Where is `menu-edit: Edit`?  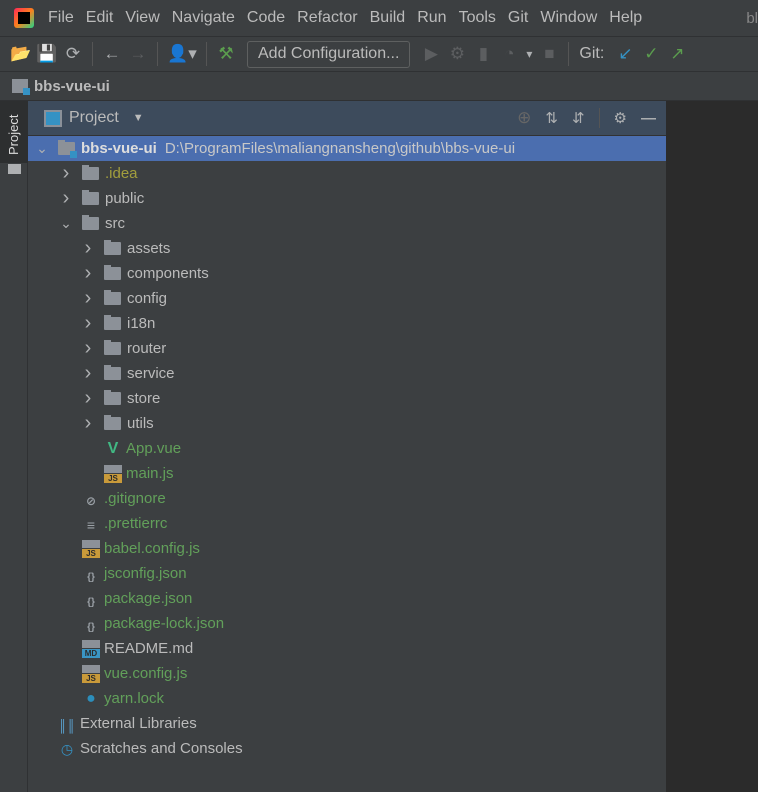 menu-edit: Edit is located at coordinates (100, 17).